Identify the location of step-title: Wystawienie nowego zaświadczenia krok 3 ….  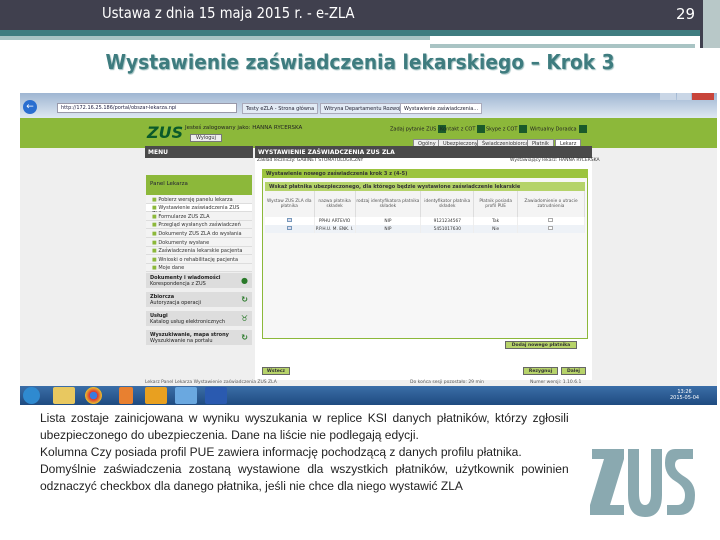
(425, 173).